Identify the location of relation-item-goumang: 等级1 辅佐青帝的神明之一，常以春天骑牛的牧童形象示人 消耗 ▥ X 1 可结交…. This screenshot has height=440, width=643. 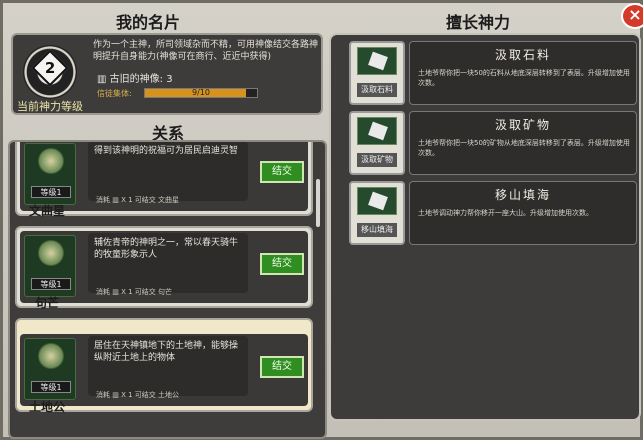
(164, 268).